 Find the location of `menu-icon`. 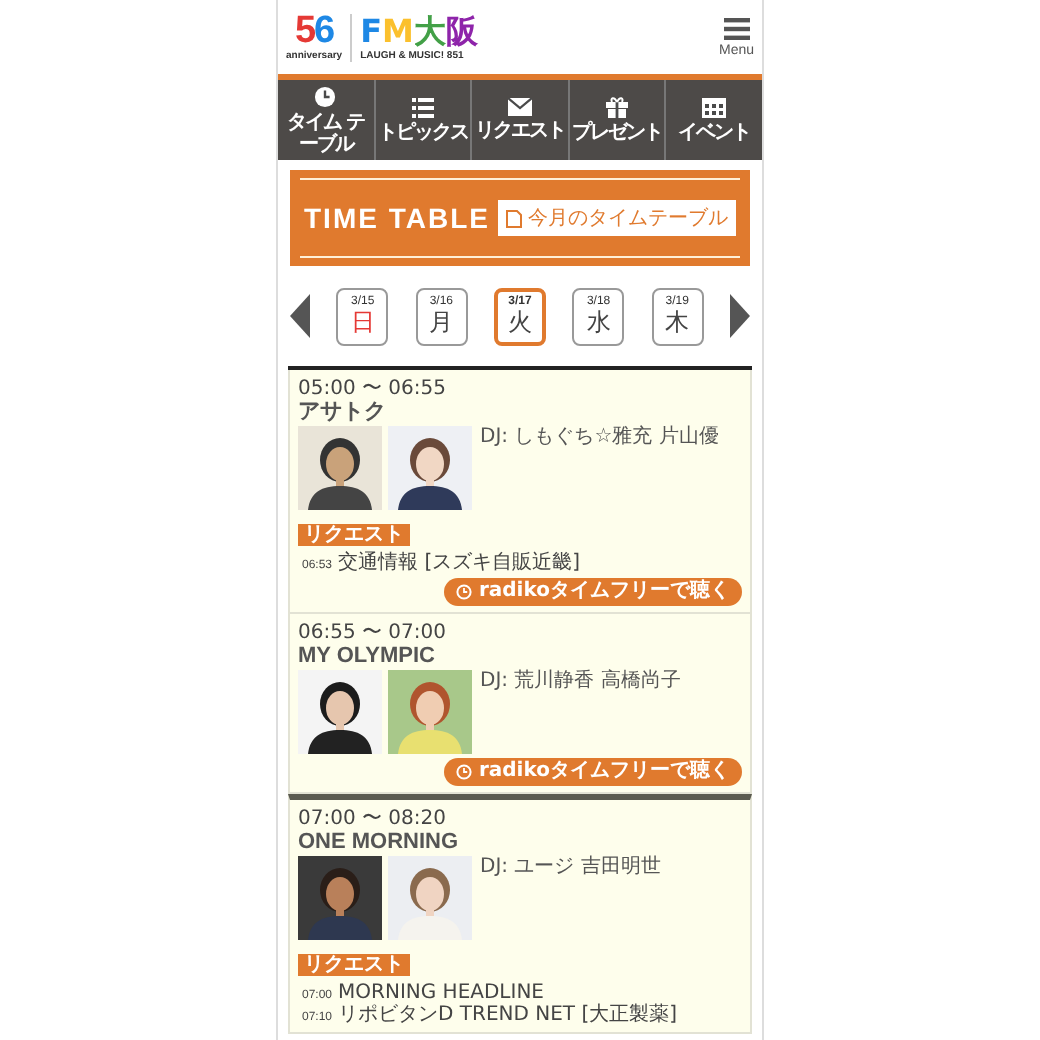

menu-icon is located at coordinates (736, 28).